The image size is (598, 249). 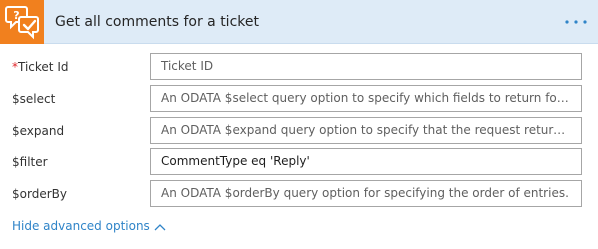 I want to click on orderby-label: $orderBy, so click(x=39, y=194).